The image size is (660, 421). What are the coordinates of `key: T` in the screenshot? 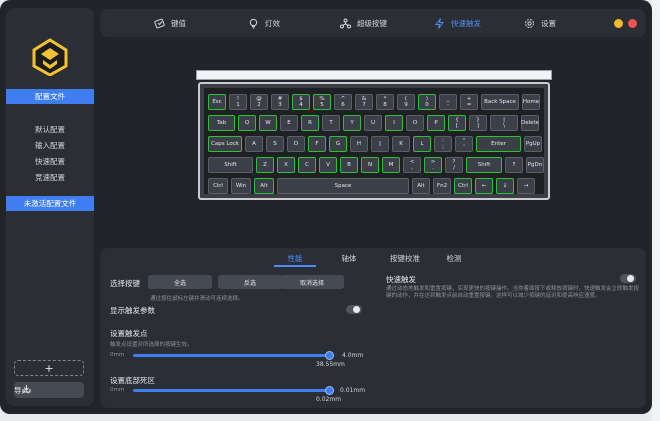 It's located at (331, 123).